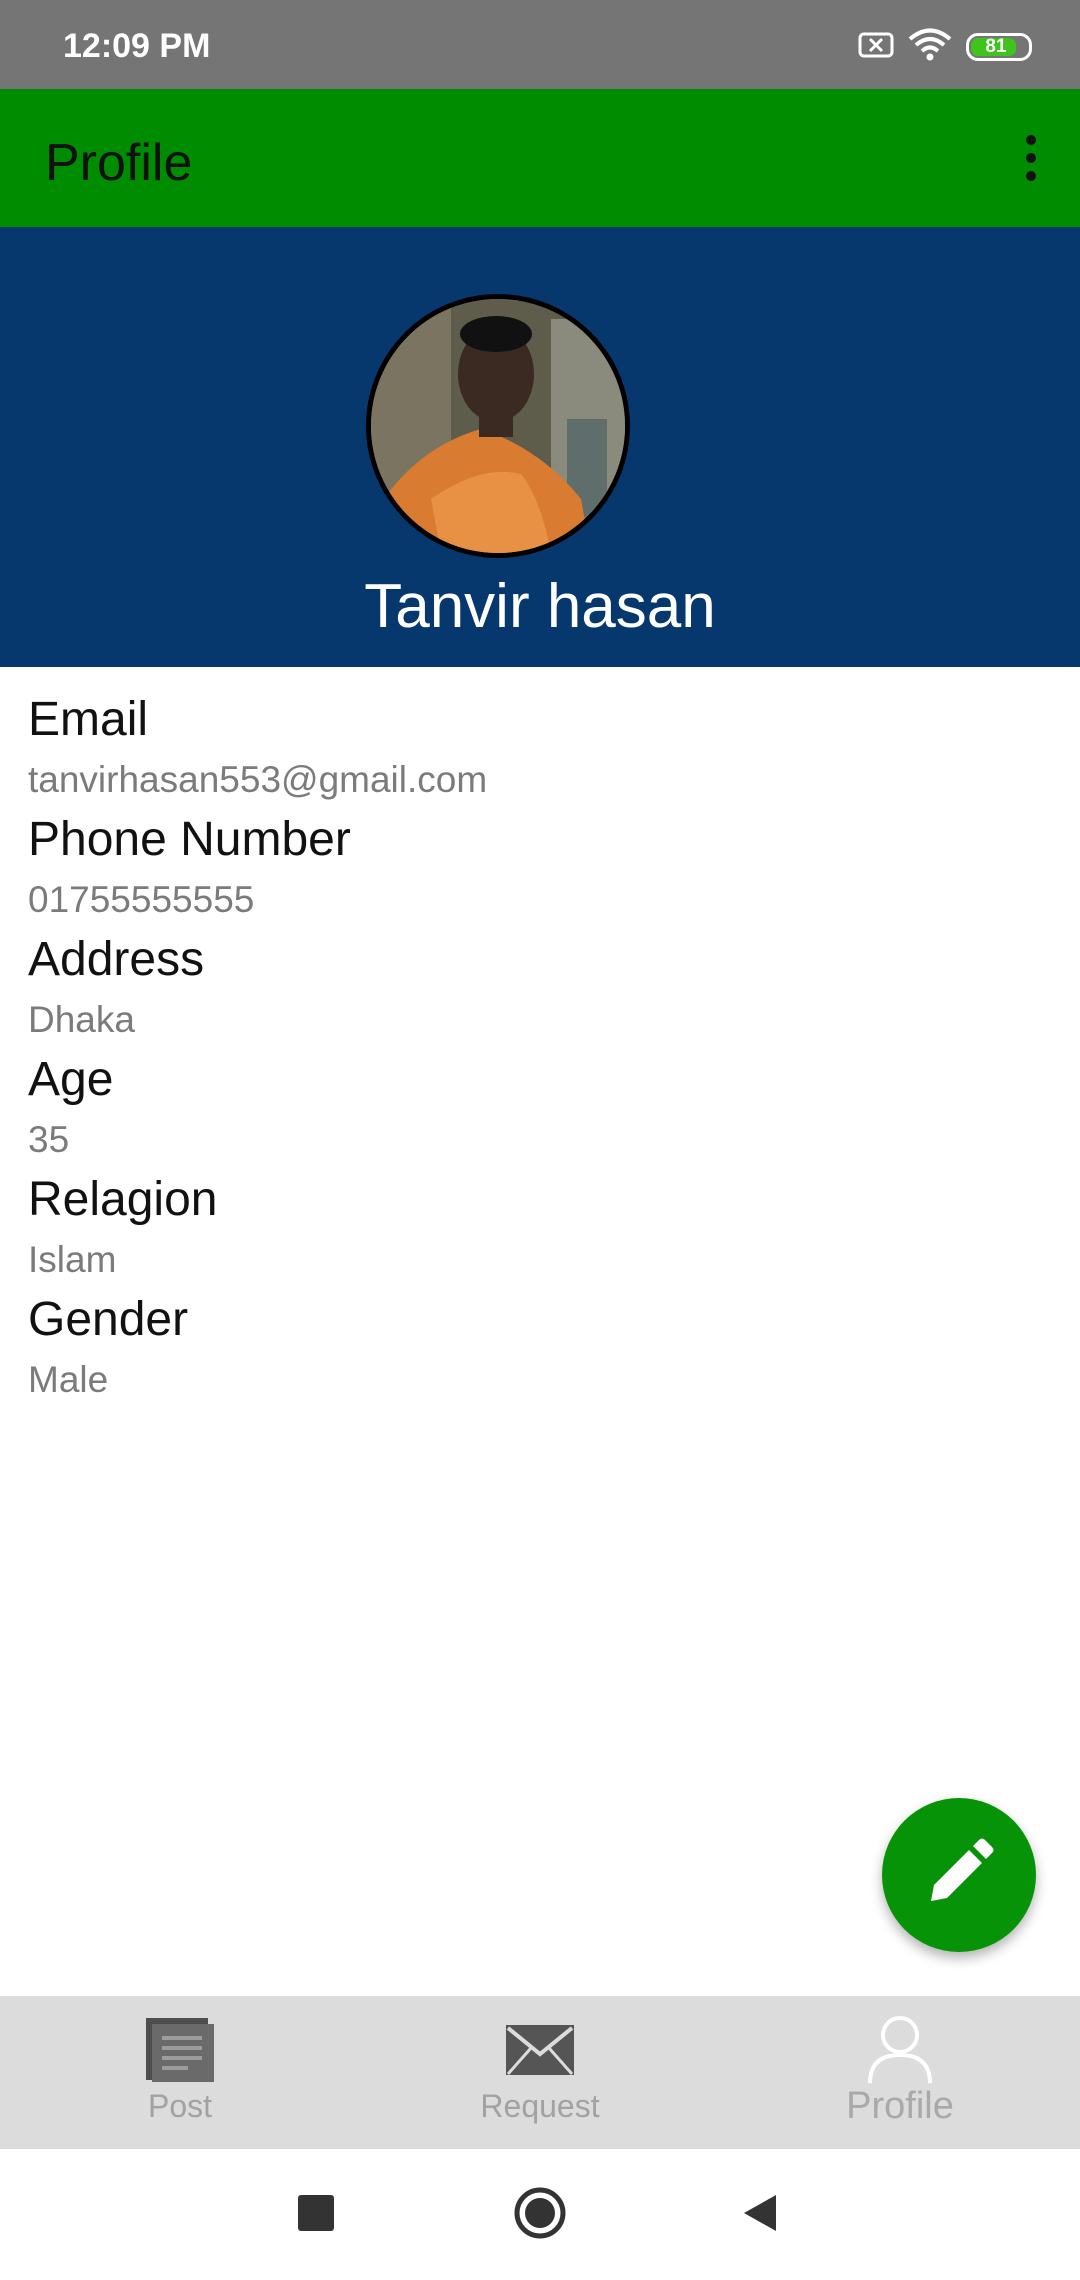 The image size is (1080, 2280). What do you see at coordinates (1031, 158) in the screenshot?
I see `more-vert-icon` at bounding box center [1031, 158].